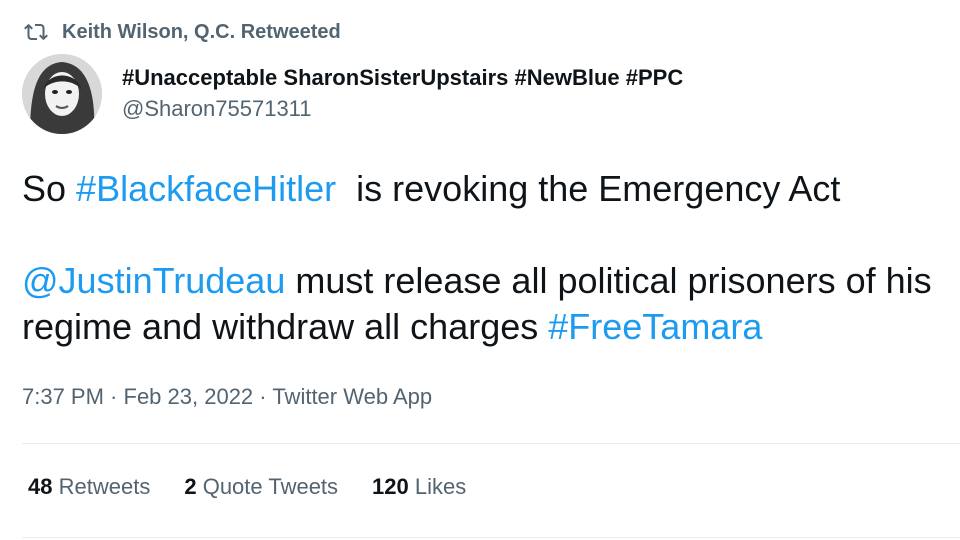  I want to click on retweet-context: Keith Wilson, Q.C. Retweeted, so click(182, 32).